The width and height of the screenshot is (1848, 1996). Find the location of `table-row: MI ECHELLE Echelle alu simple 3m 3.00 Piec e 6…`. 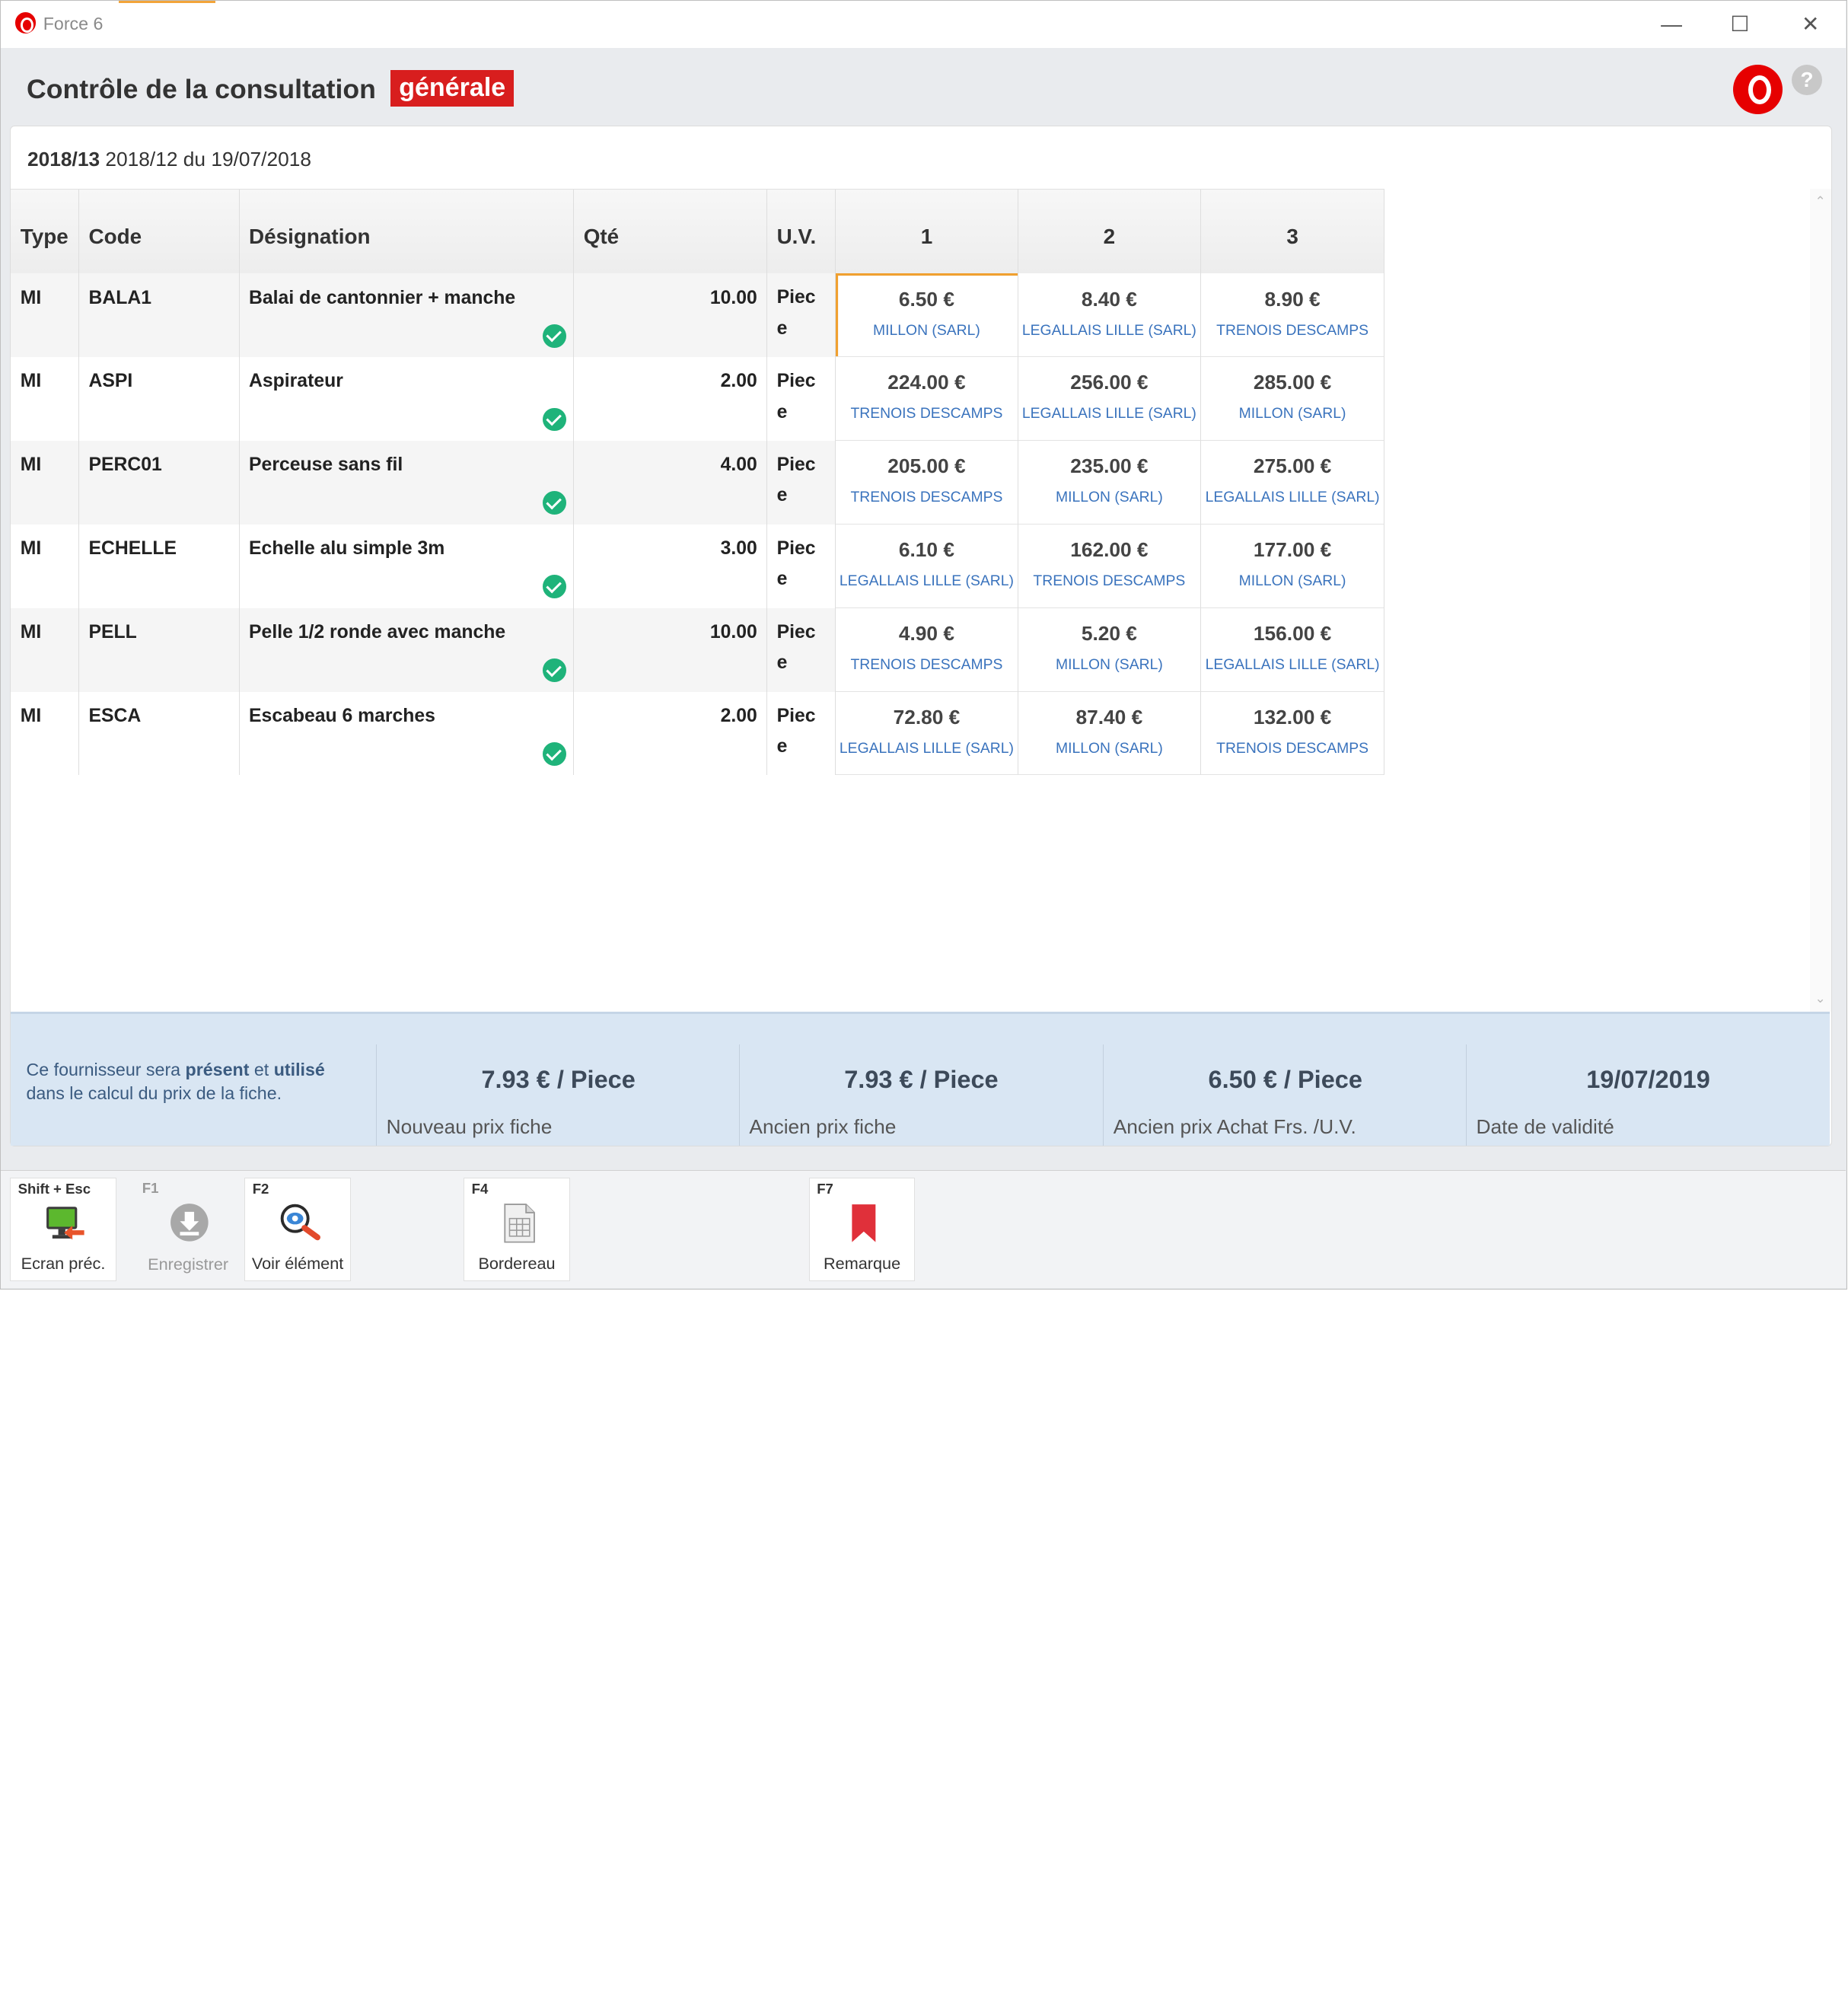

table-row: MI ECHELLE Echelle alu simple 3m 3.00 Piec e 6… is located at coordinates (698, 566).